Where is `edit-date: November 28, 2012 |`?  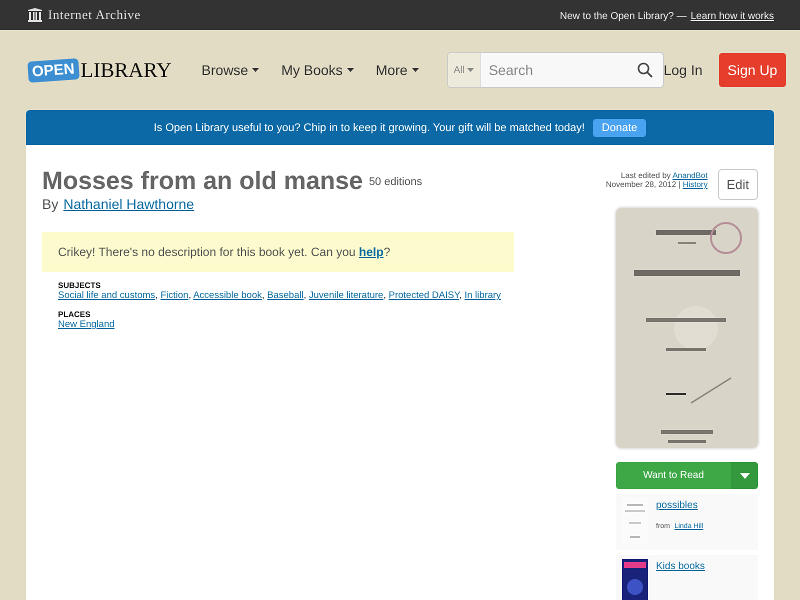 edit-date: November 28, 2012 | is located at coordinates (643, 184).